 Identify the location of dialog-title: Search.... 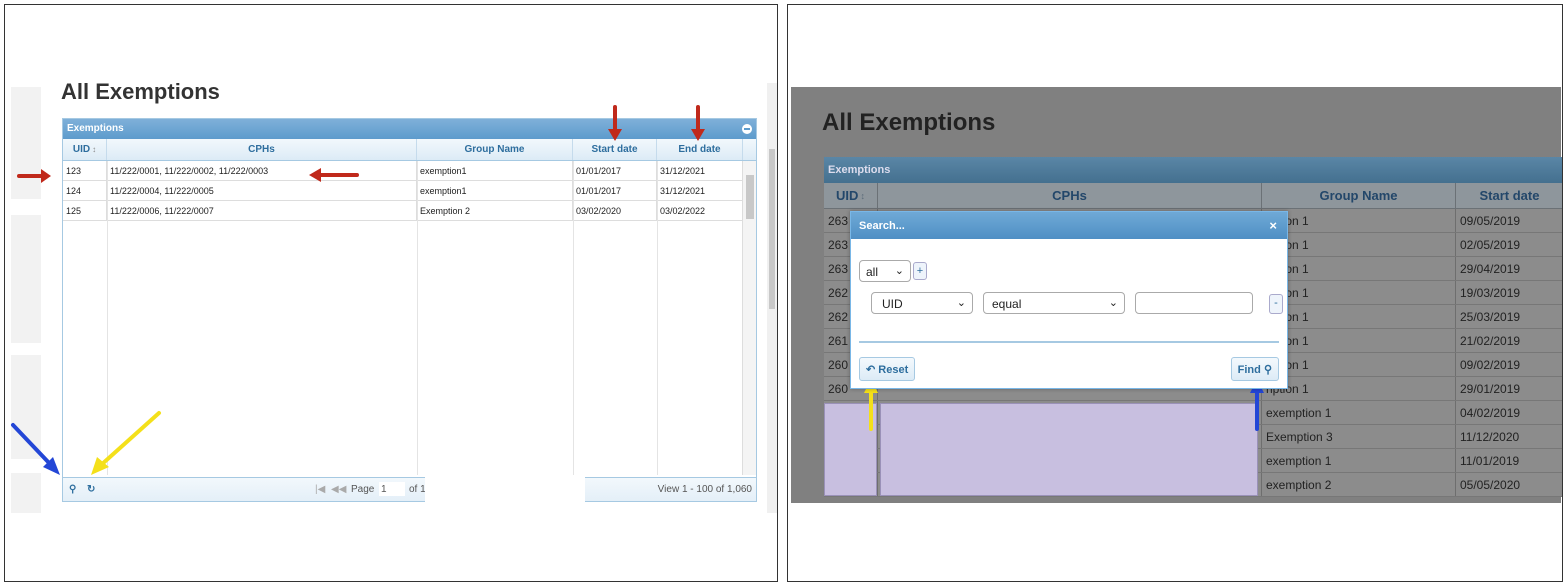
(882, 226).